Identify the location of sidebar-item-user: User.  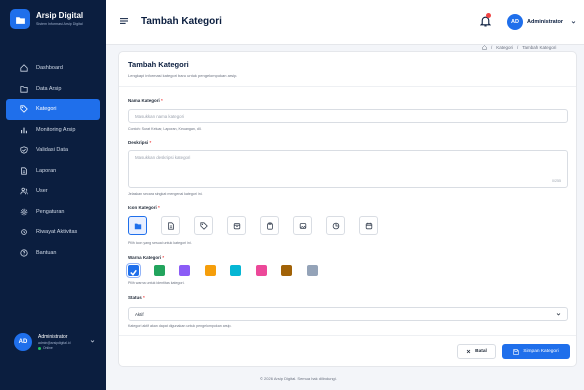
(53, 191).